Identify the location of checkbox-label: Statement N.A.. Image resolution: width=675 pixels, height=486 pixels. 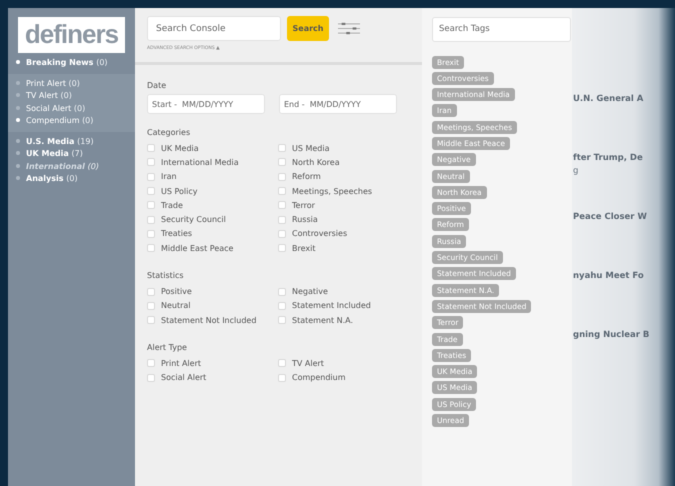
(323, 320).